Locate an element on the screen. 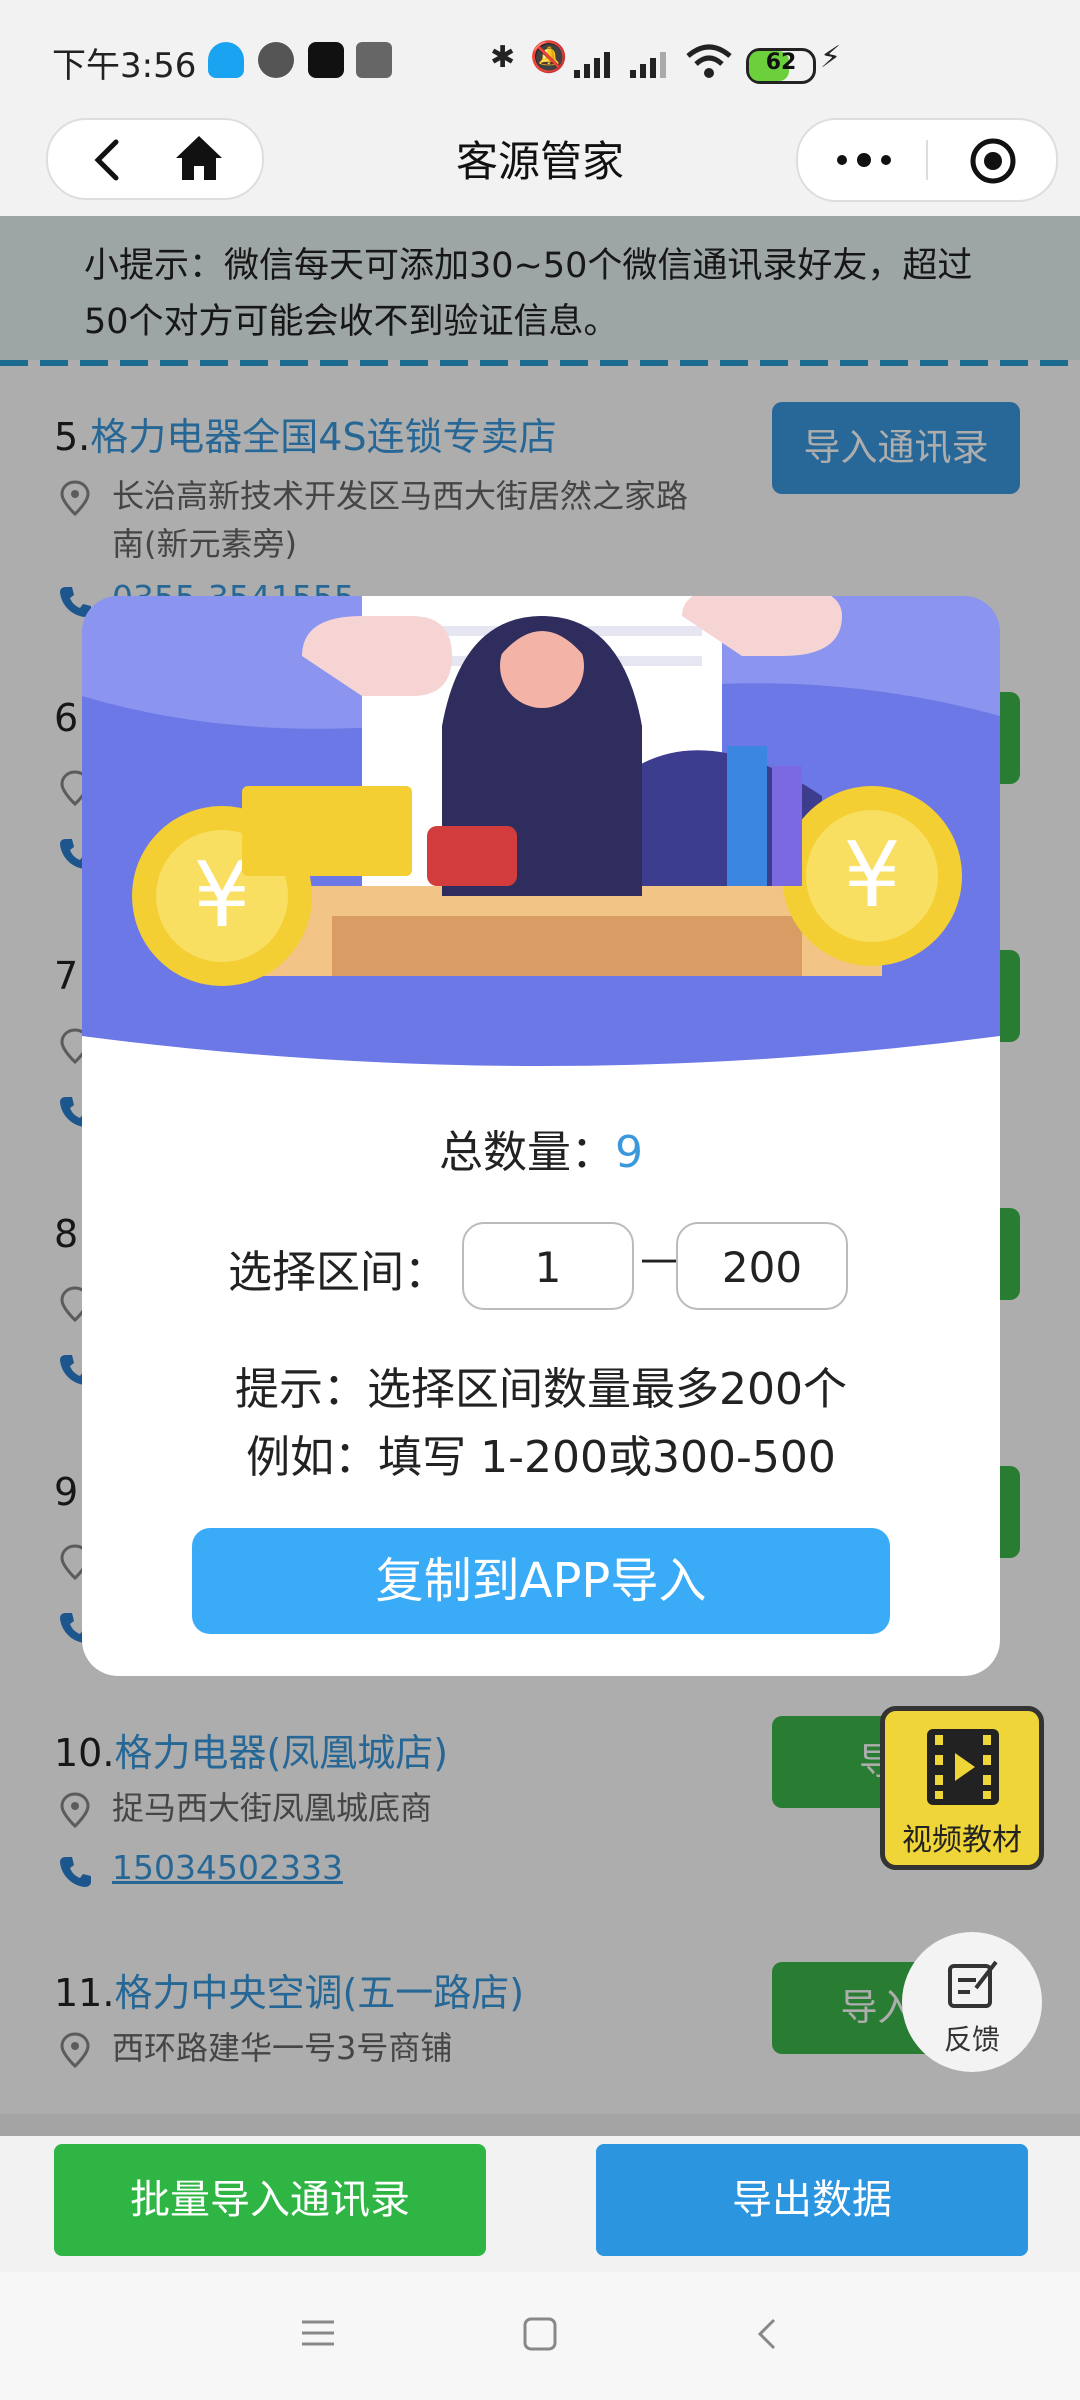  edit-icon is located at coordinates (973, 1984).